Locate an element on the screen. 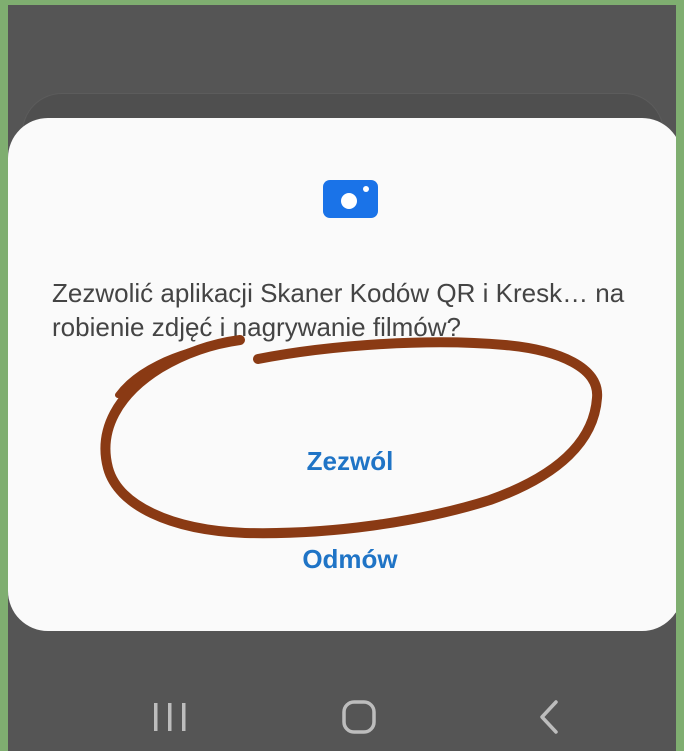 The image size is (684, 751). deny-button: Odmów is located at coordinates (342, 559).